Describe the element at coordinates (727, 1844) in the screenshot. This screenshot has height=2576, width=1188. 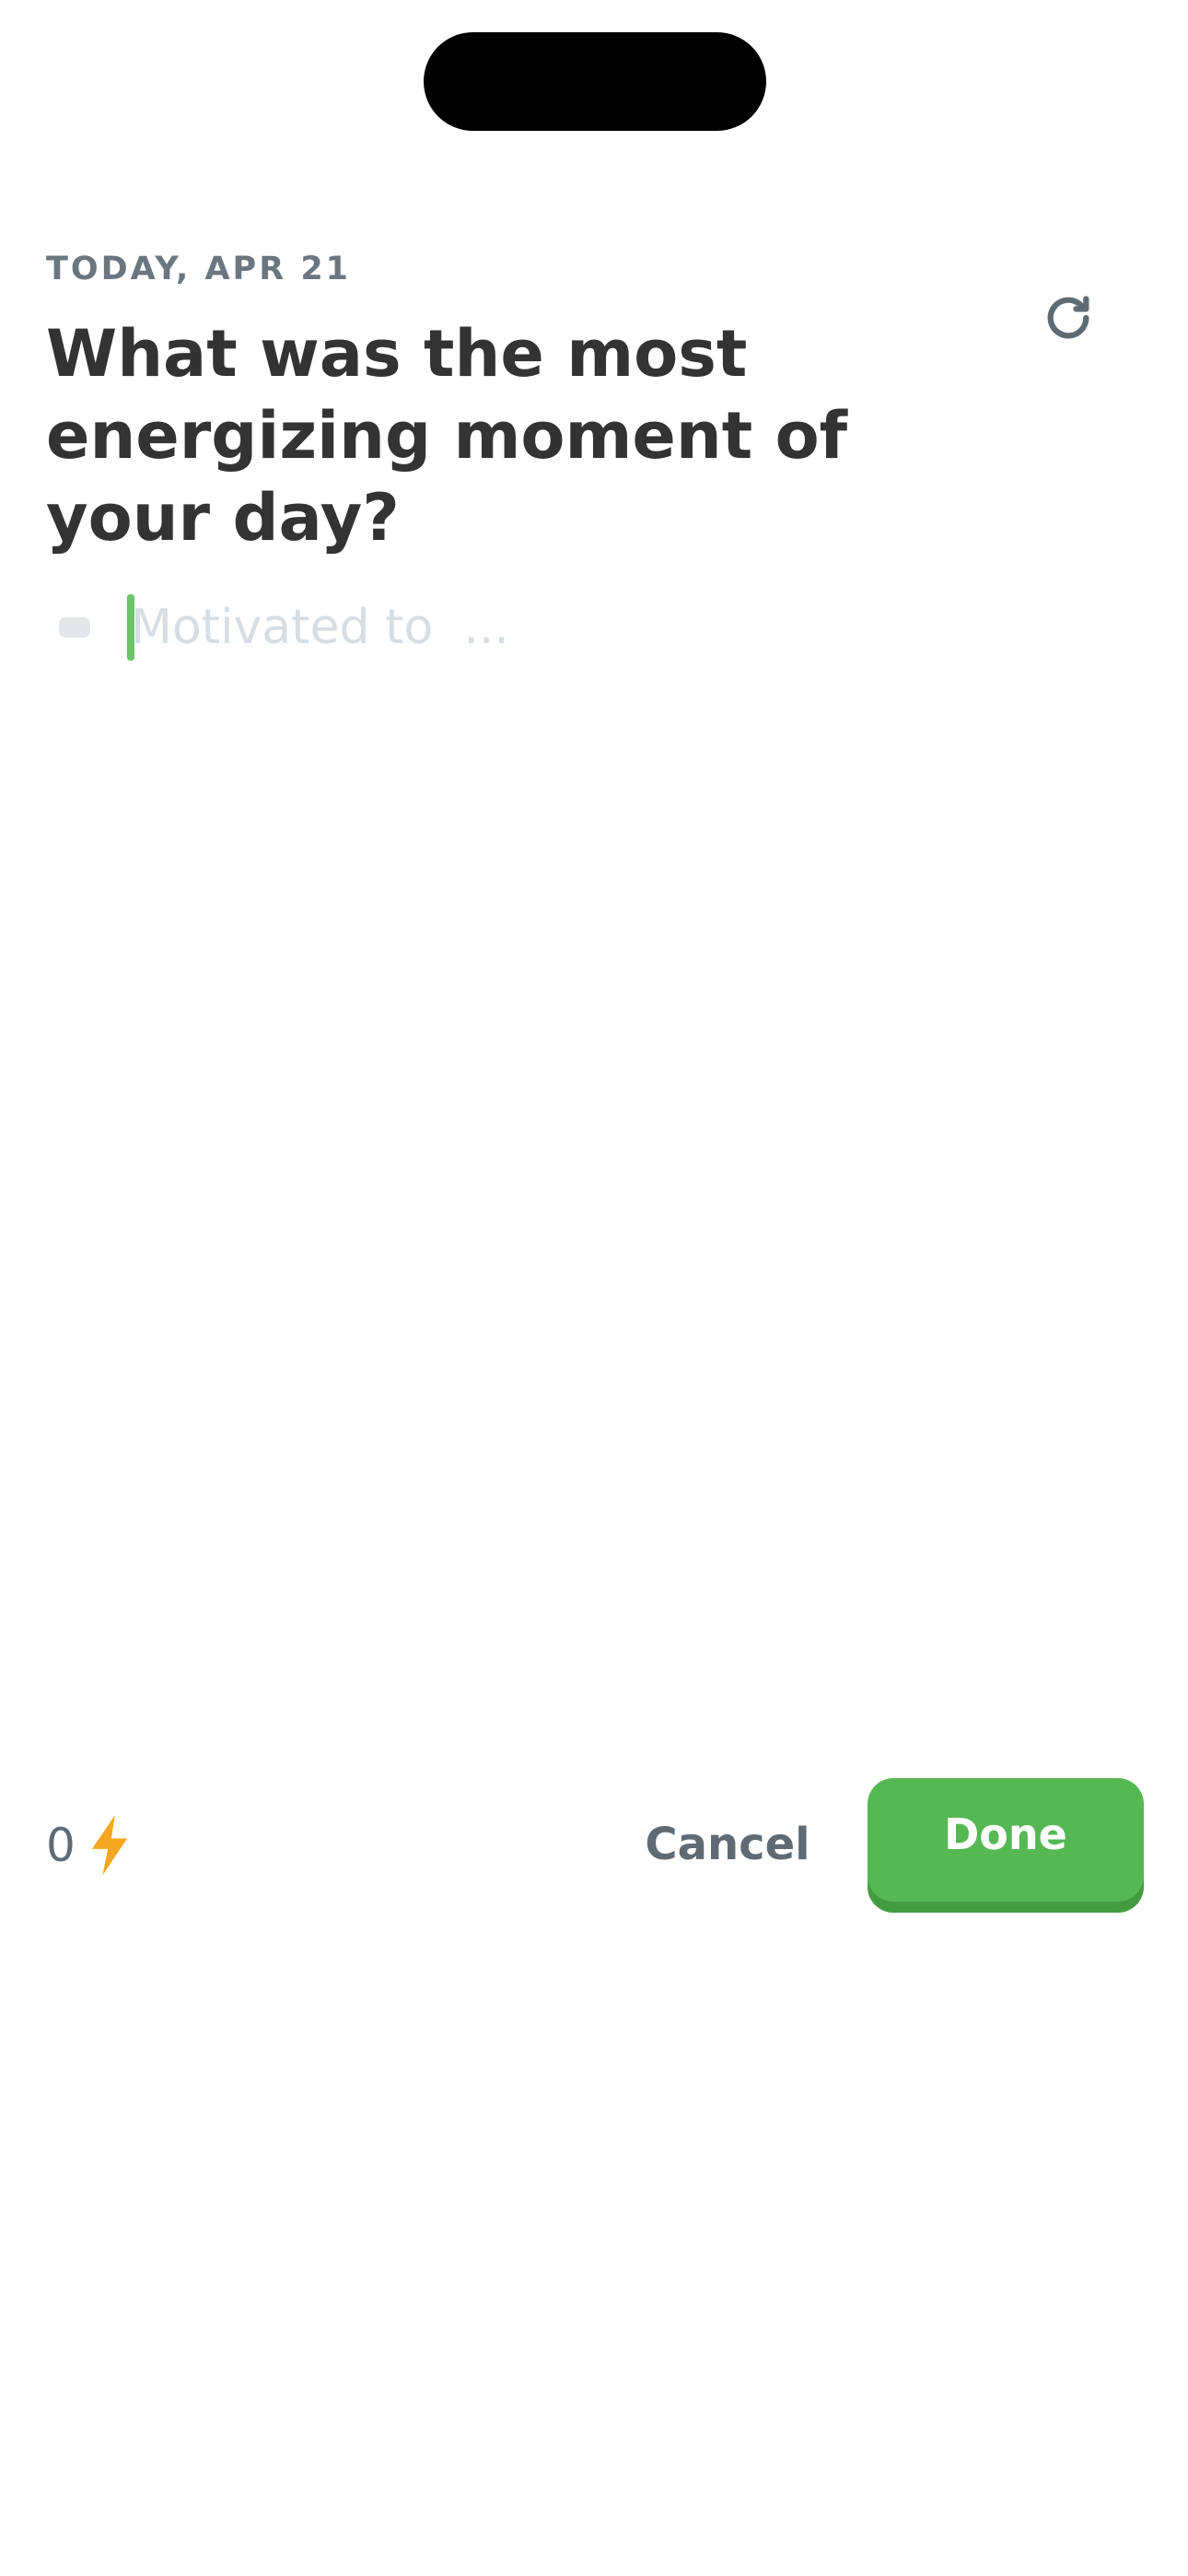
I see `cancel-button: Cancel` at that location.